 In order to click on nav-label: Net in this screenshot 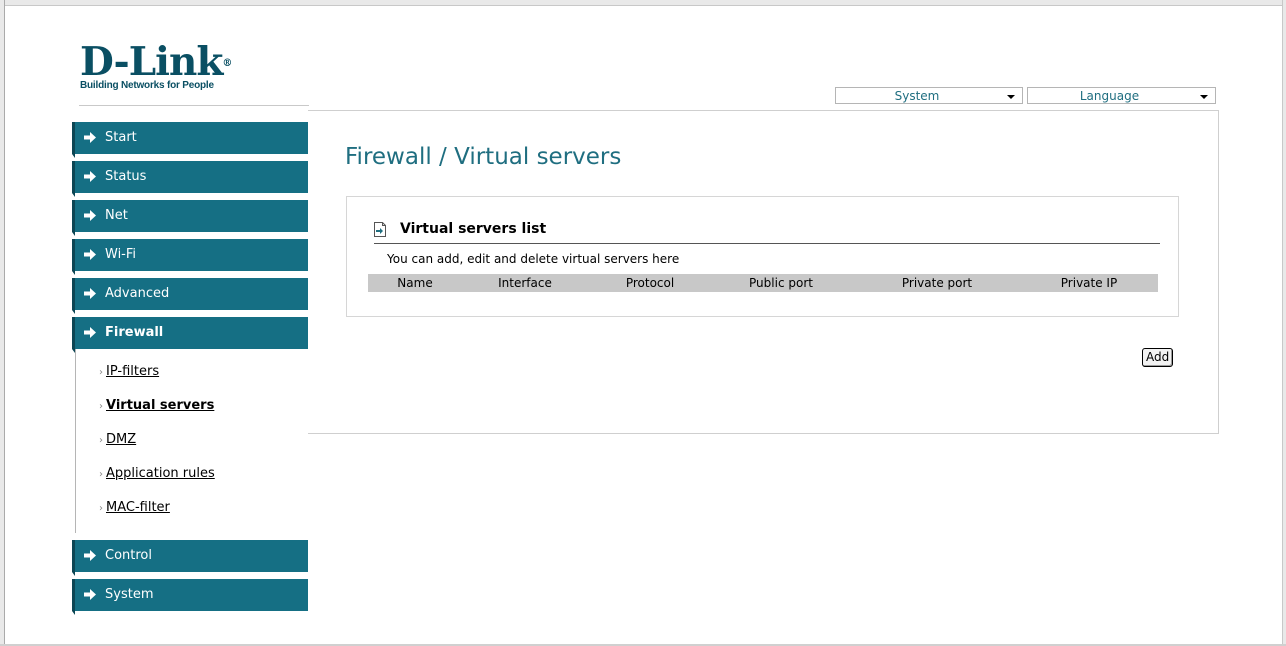, I will do `click(116, 215)`.